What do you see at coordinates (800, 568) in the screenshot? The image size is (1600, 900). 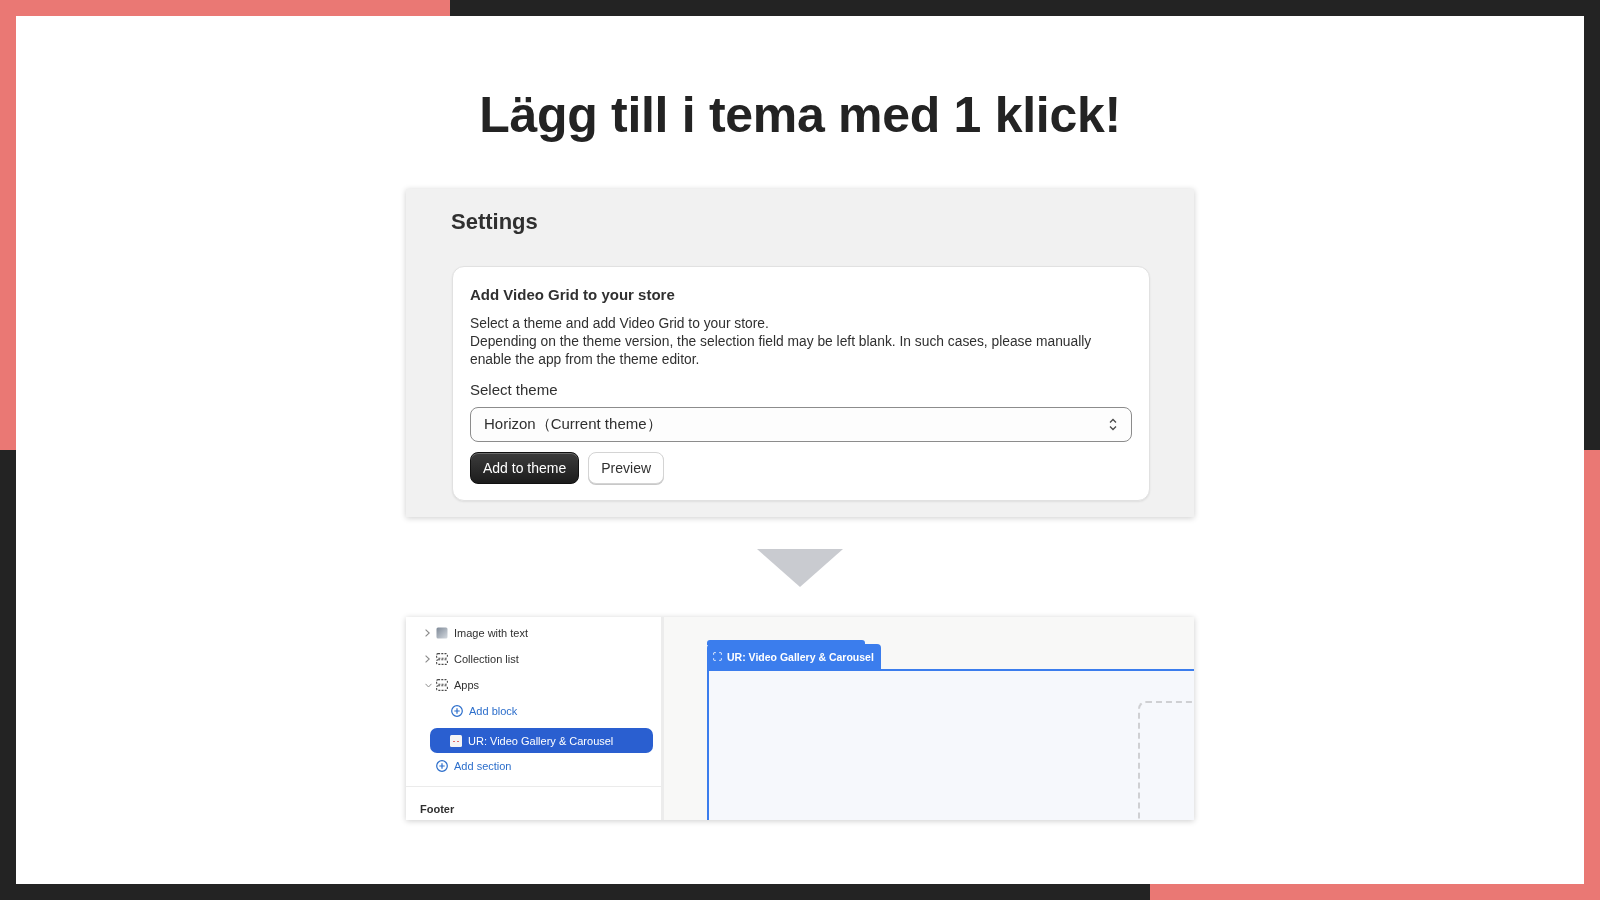 I see `arrow-down-icon` at bounding box center [800, 568].